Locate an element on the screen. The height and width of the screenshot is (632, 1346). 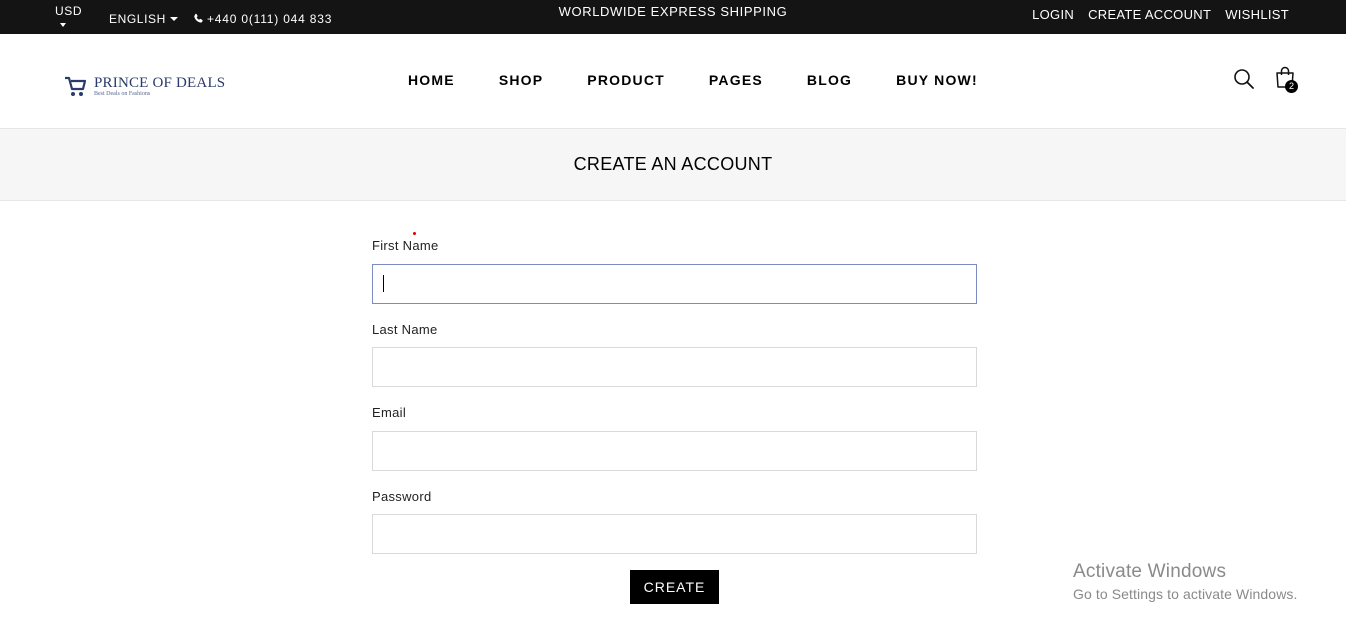
main-nav: HOME SHOP PRODUCT PAGES BLOG BUY NOW! is located at coordinates (693, 80).